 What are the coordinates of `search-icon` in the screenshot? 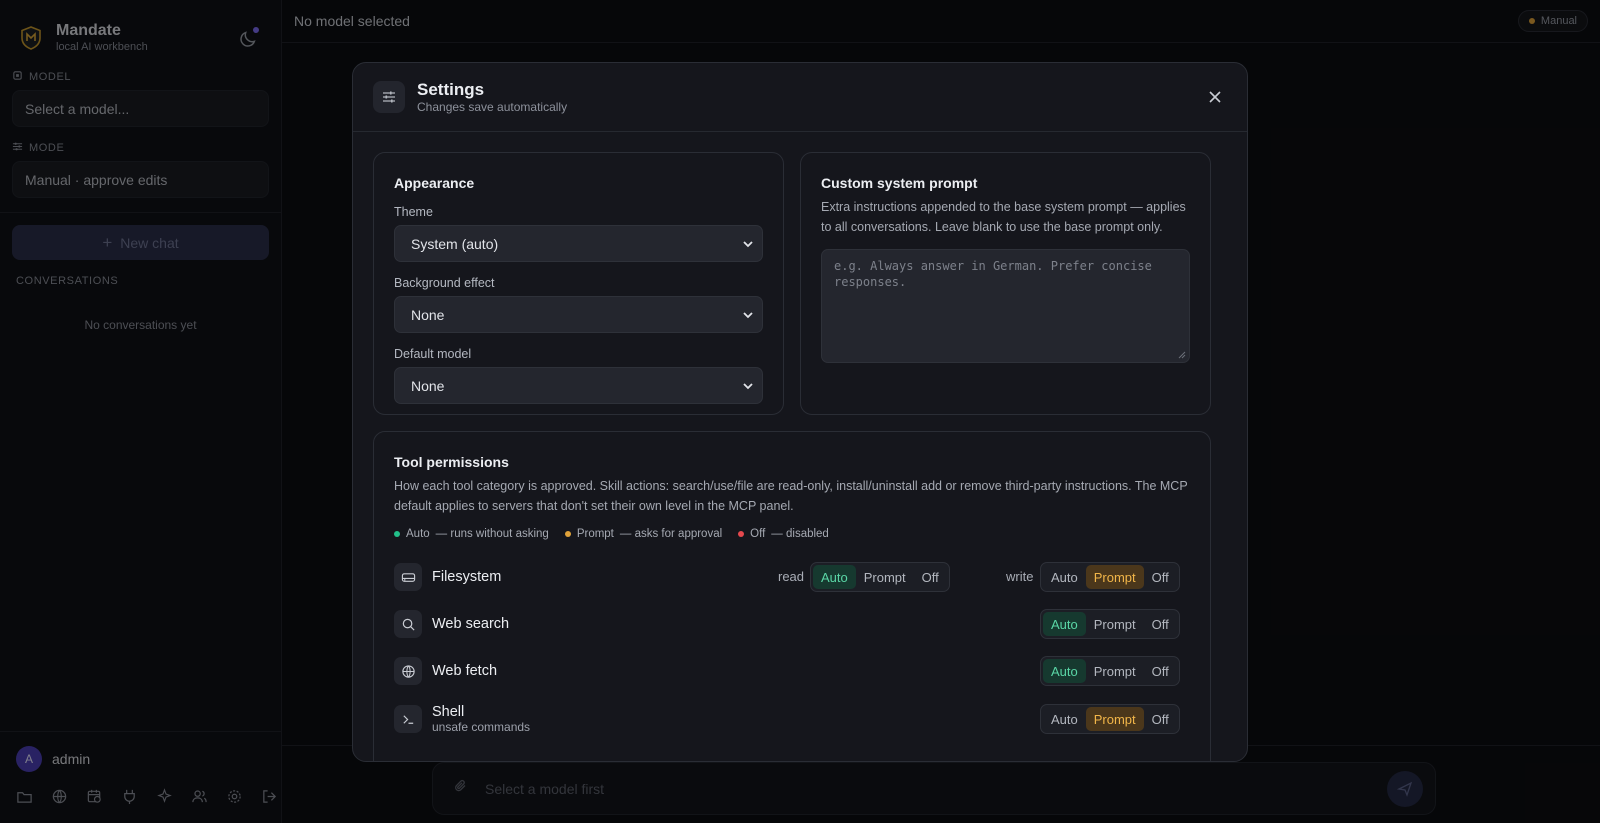 It's located at (408, 624).